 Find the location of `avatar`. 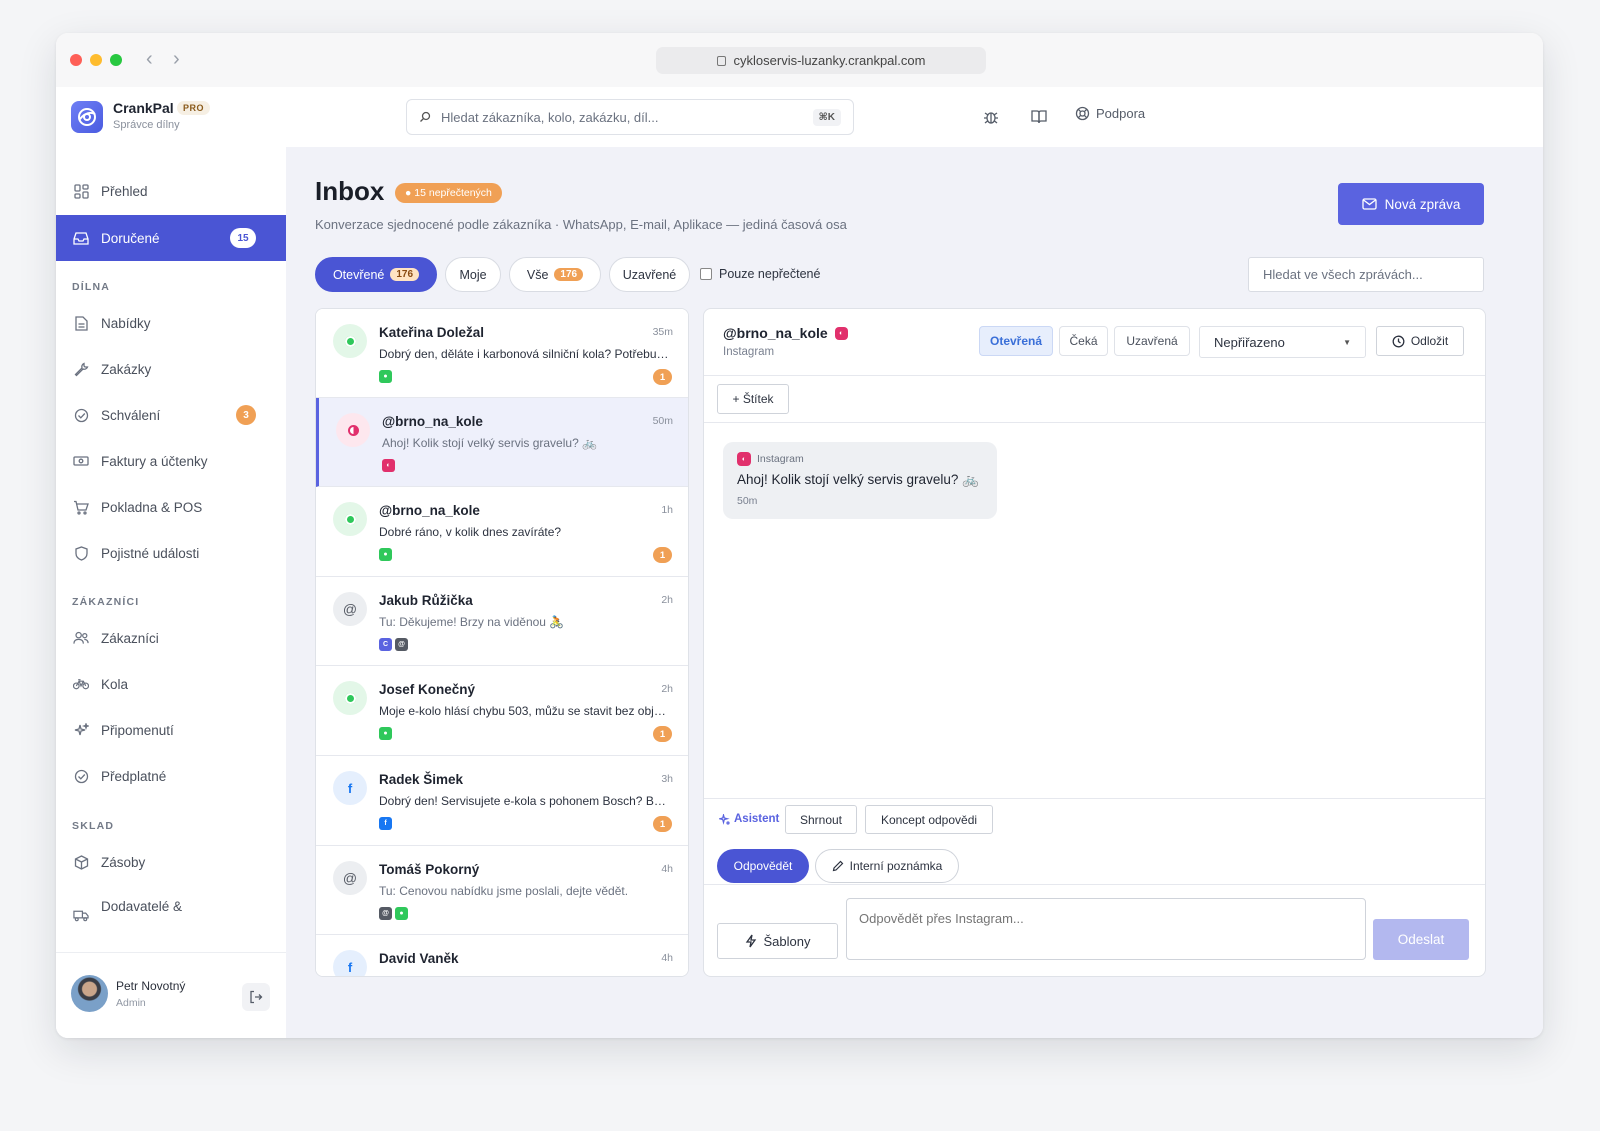

avatar is located at coordinates (89, 993).